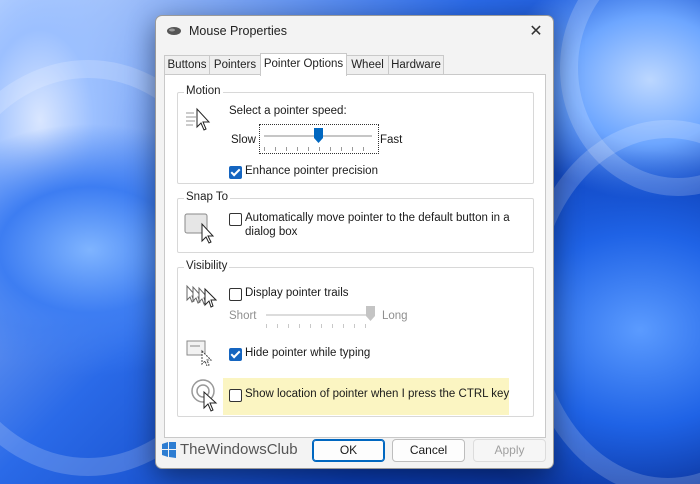 Image resolution: width=700 pixels, height=484 pixels. What do you see at coordinates (318, 135) in the screenshot?
I see `speed-slider-thumb` at bounding box center [318, 135].